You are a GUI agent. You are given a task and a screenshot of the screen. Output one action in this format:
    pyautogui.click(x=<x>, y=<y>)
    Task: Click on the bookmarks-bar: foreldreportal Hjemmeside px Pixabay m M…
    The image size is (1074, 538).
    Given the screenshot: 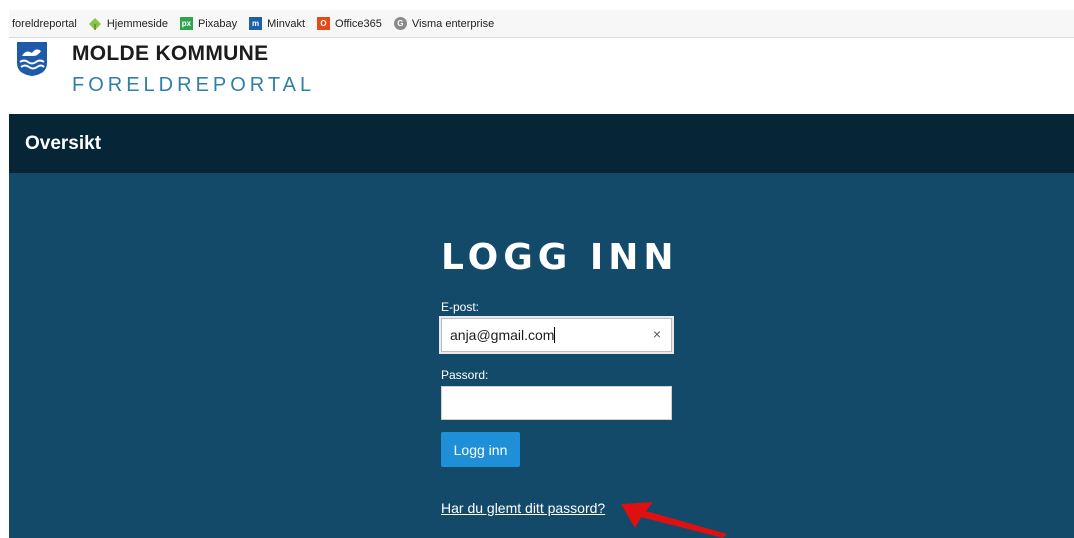 What is the action you would take?
    pyautogui.click(x=541, y=24)
    